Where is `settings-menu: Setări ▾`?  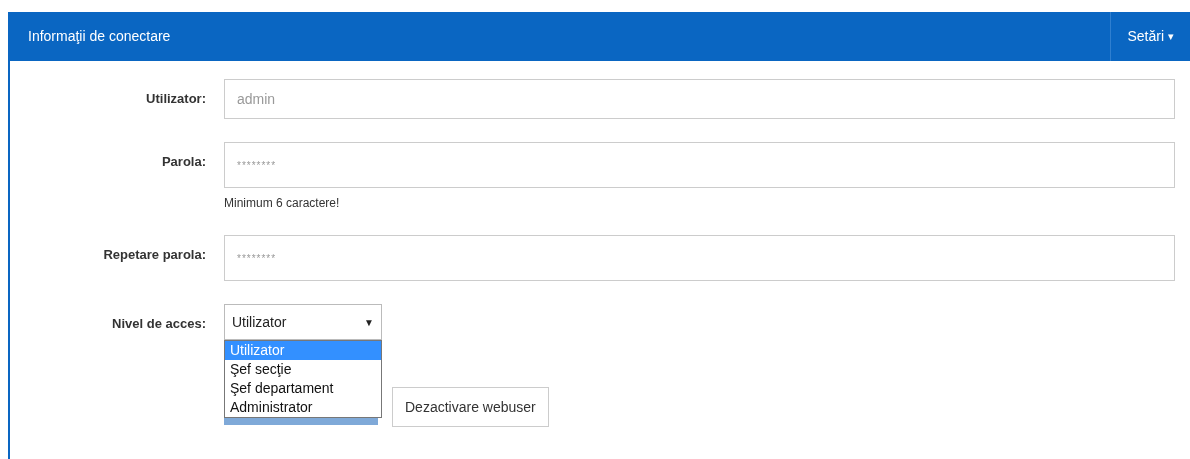
settings-menu: Setări ▾ is located at coordinates (1150, 36).